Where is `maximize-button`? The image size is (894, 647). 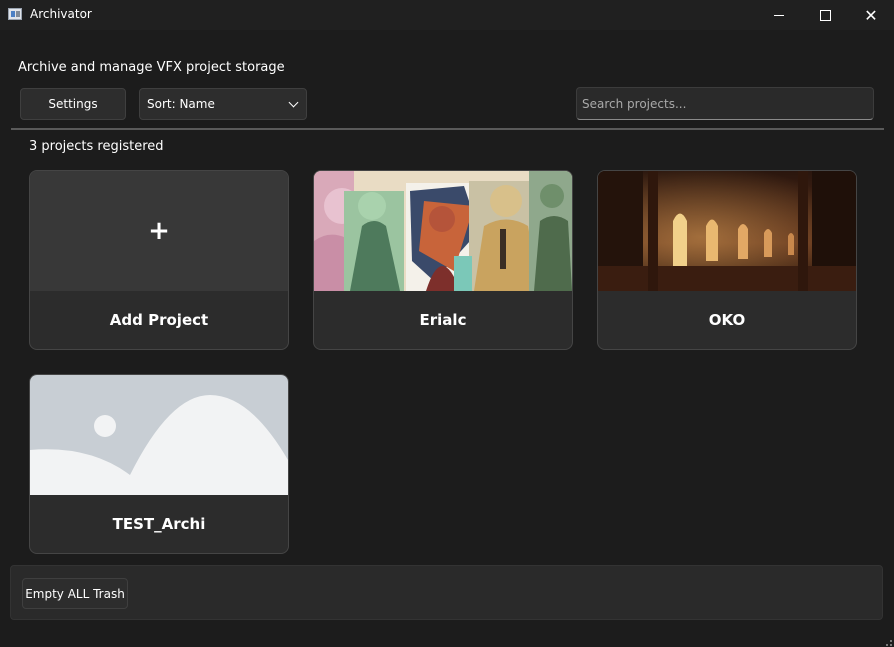 maximize-button is located at coordinates (825, 15).